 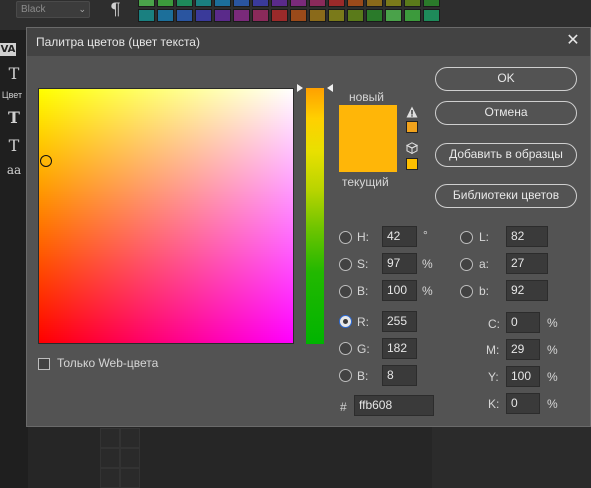 What do you see at coordinates (118, 42) in the screenshot?
I see `dialog-title: Палитра цветов (цвет текста)` at bounding box center [118, 42].